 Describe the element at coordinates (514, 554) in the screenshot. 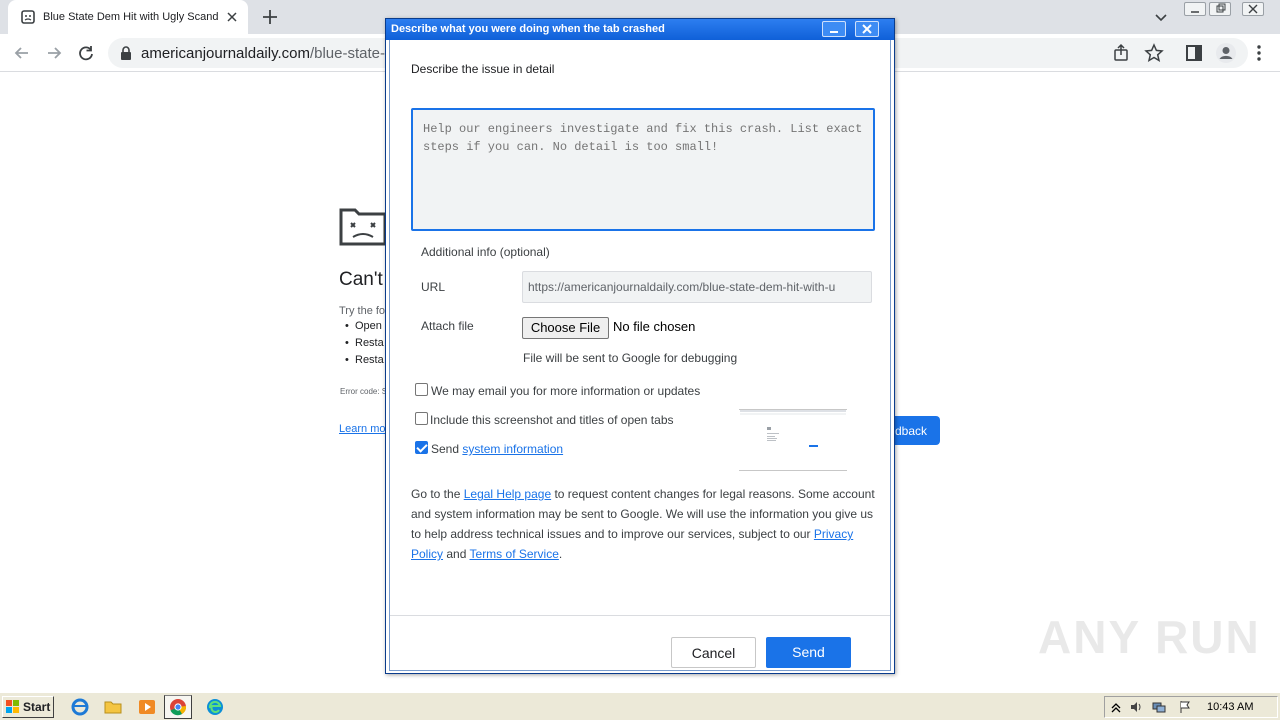

I see `terms-of-service-link: Terms of Service` at that location.